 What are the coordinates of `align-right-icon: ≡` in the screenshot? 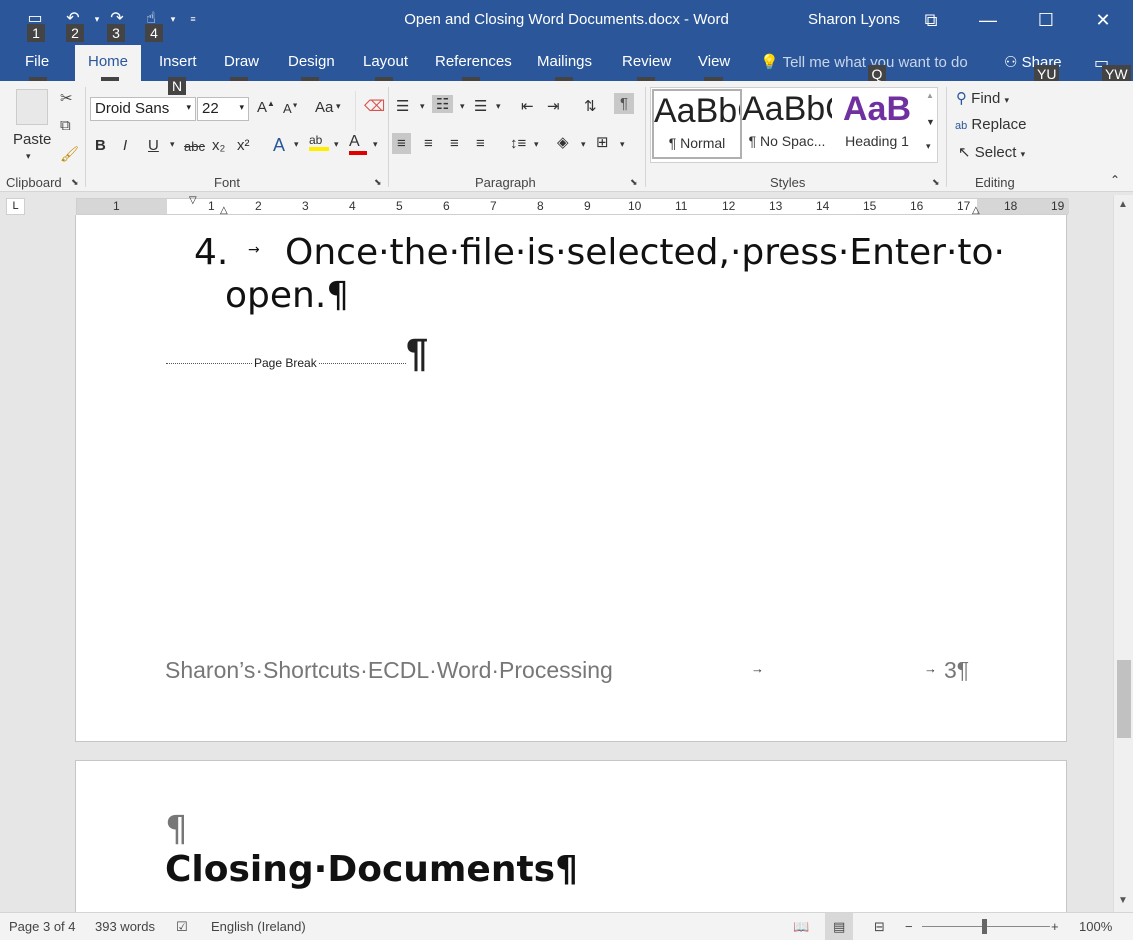 It's located at (454, 143).